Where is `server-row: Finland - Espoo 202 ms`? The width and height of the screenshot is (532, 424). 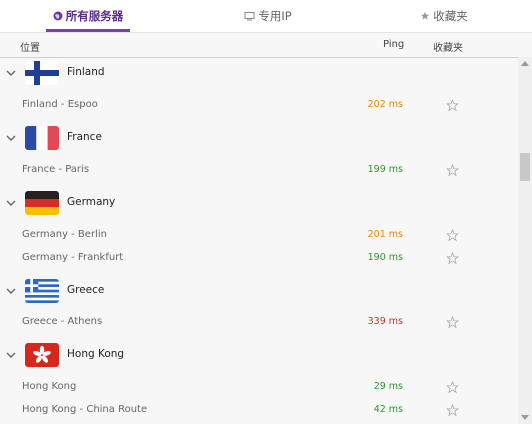 server-row: Finland - Espoo 202 ms is located at coordinates (259, 106).